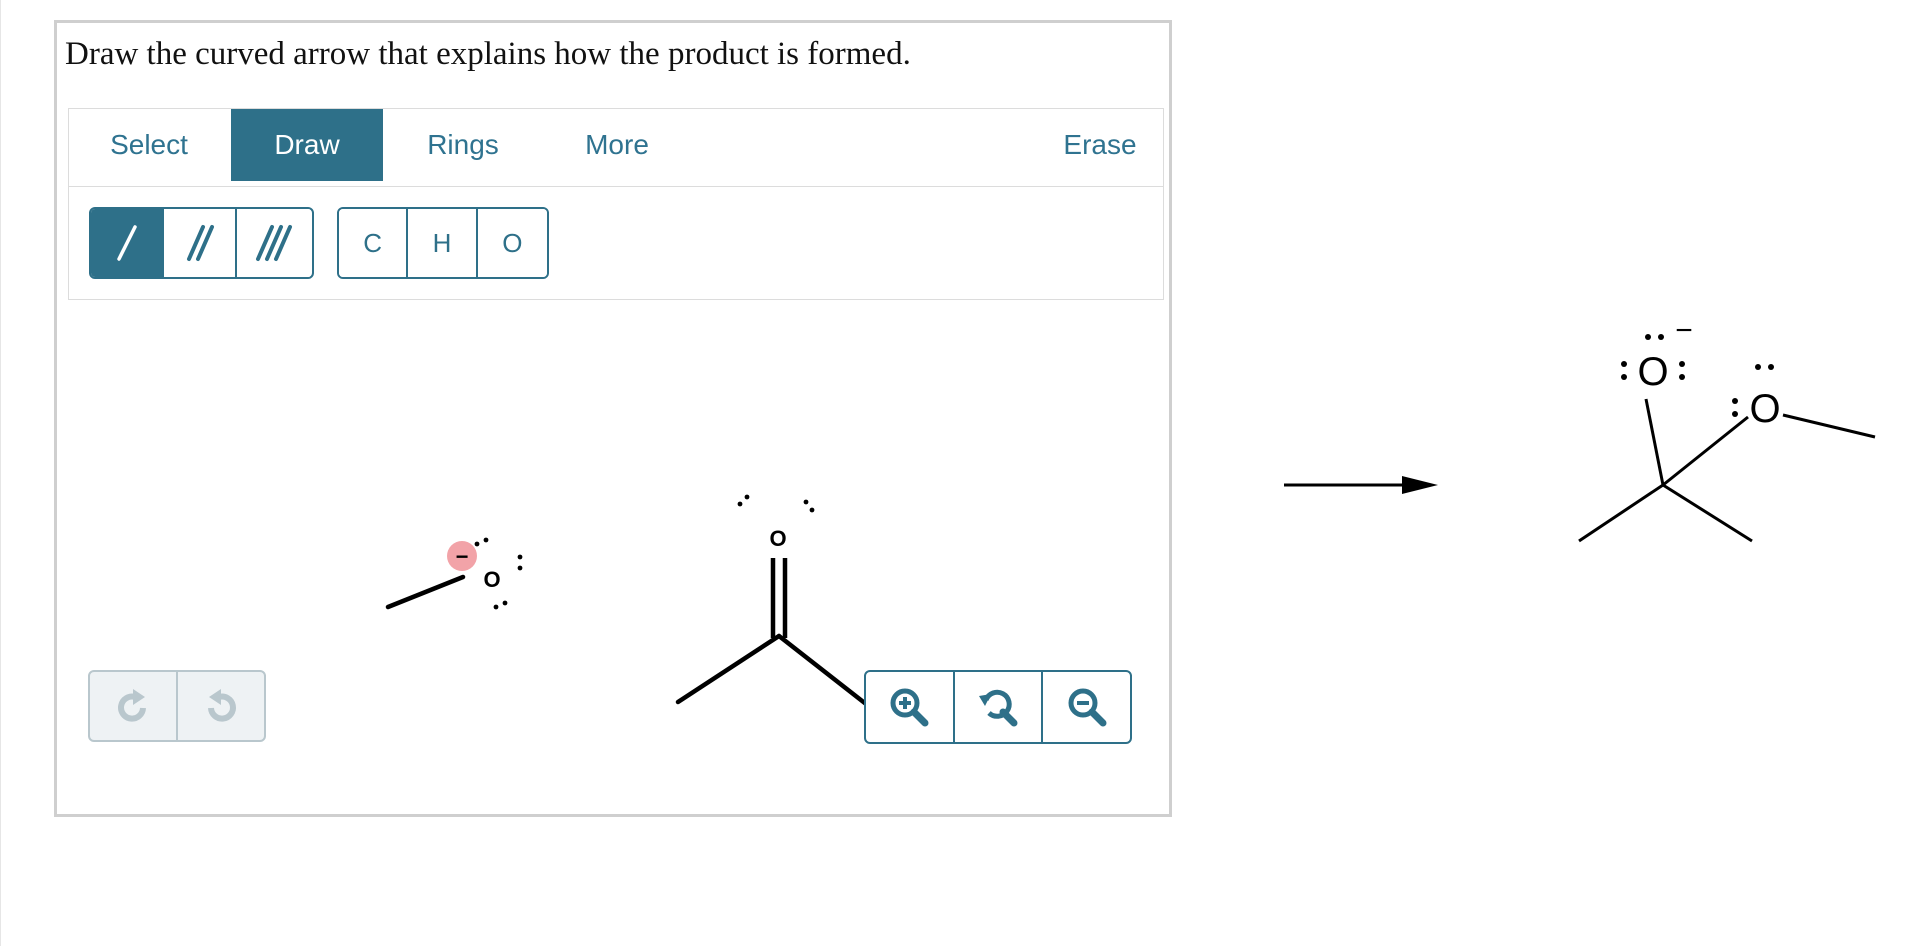 The width and height of the screenshot is (1922, 946). I want to click on atom-h-button: H, so click(443, 243).